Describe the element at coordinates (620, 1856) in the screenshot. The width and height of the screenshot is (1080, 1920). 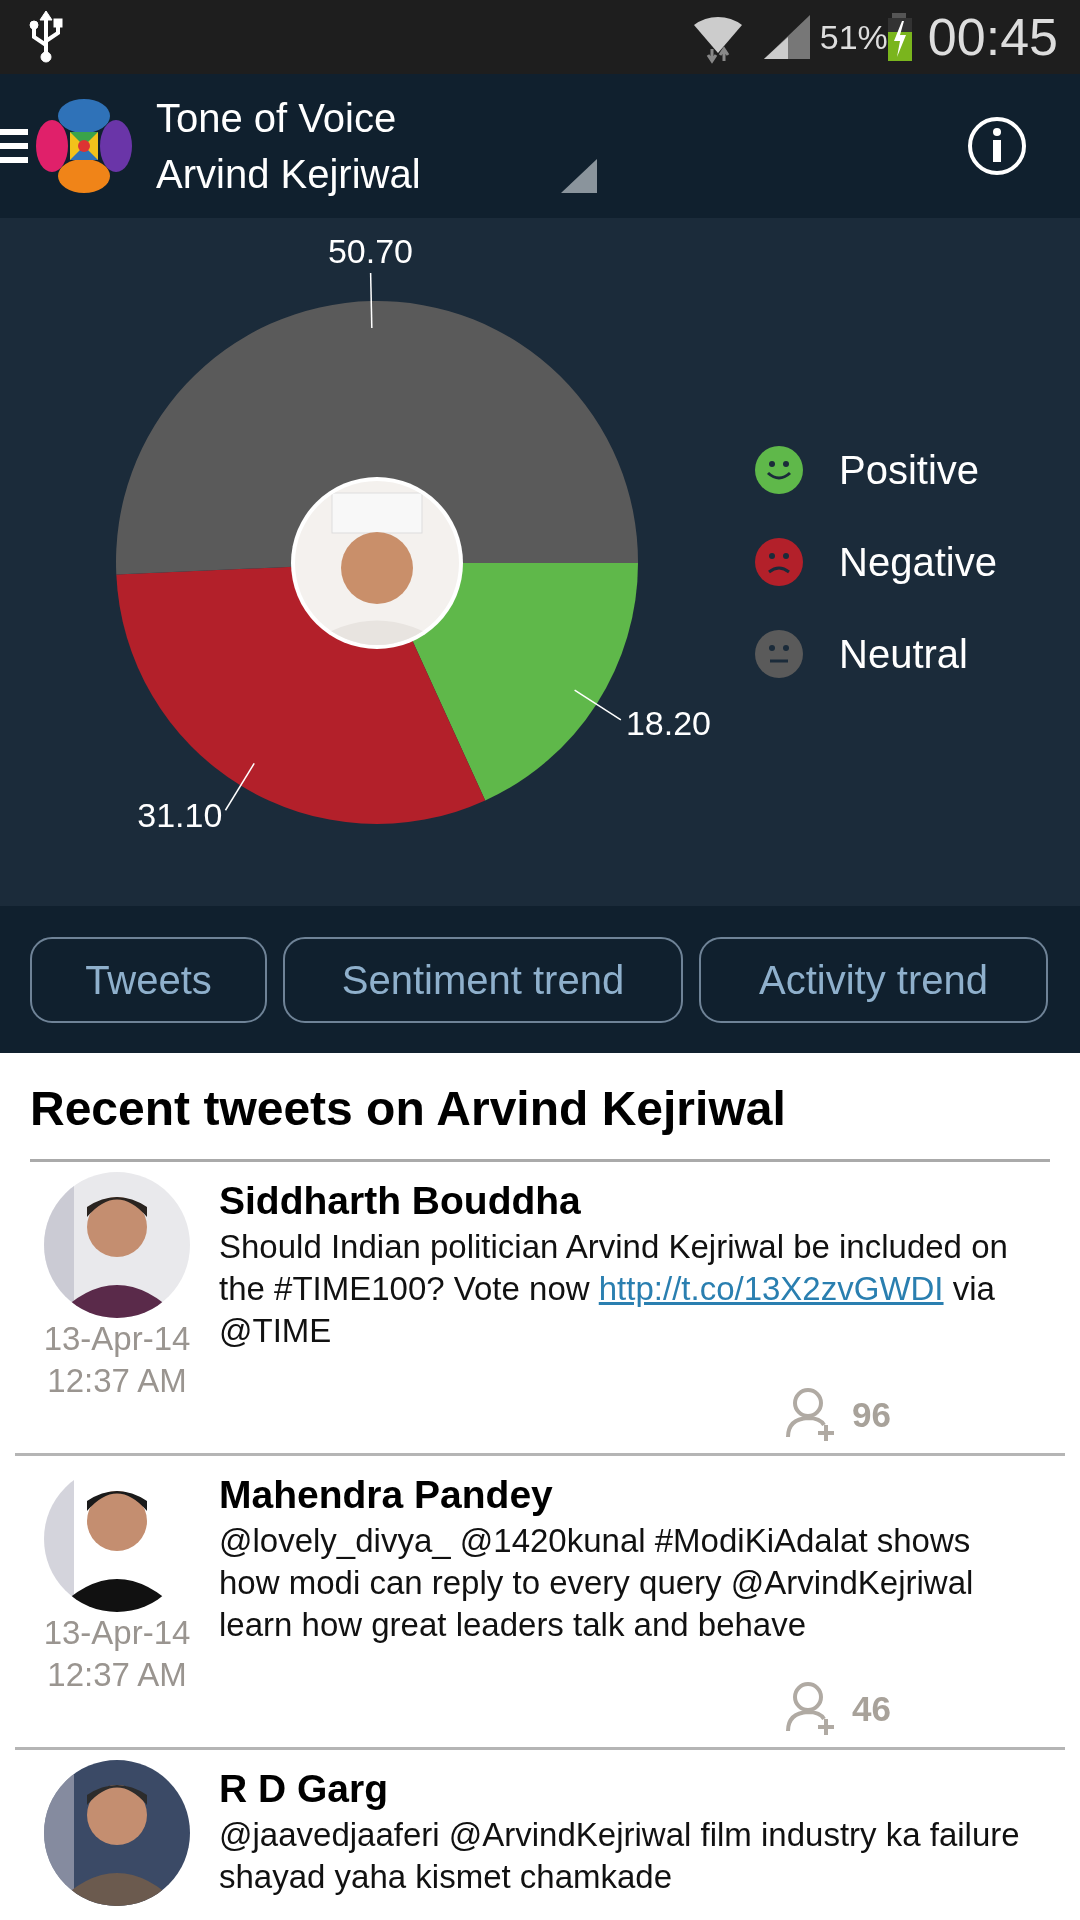
I see `tweet-text: @jaavedjaaferi @ArvindKejriwal film industry ka failure shayad yaha kismet chamkade` at that location.